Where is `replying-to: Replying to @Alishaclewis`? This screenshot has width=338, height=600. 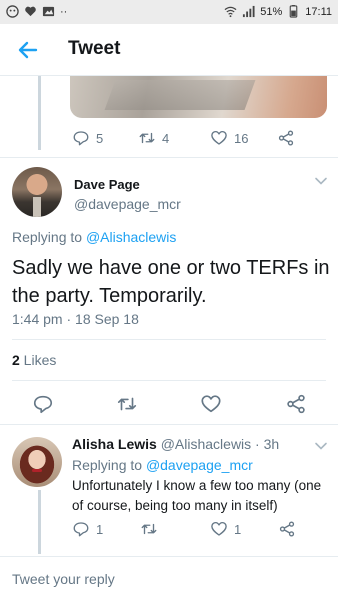 replying-to: Replying to @Alishaclewis is located at coordinates (94, 237).